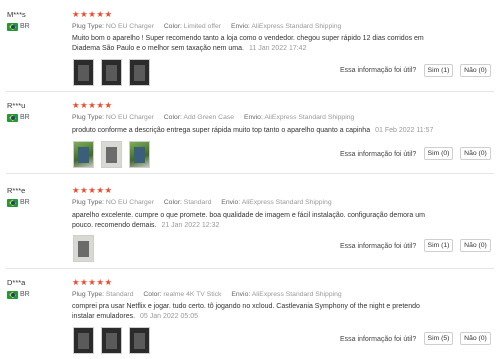 The height and width of the screenshot is (359, 500). Describe the element at coordinates (202, 26) in the screenshot. I see `color-value: Limited offer` at that location.